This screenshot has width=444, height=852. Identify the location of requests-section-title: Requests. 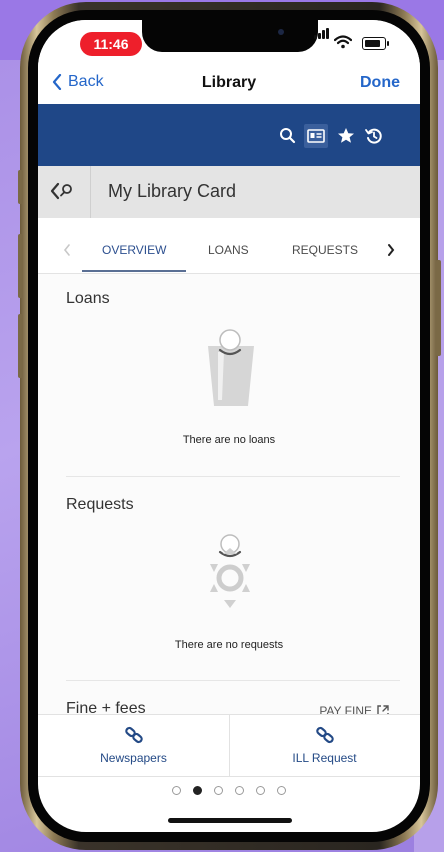
(100, 504).